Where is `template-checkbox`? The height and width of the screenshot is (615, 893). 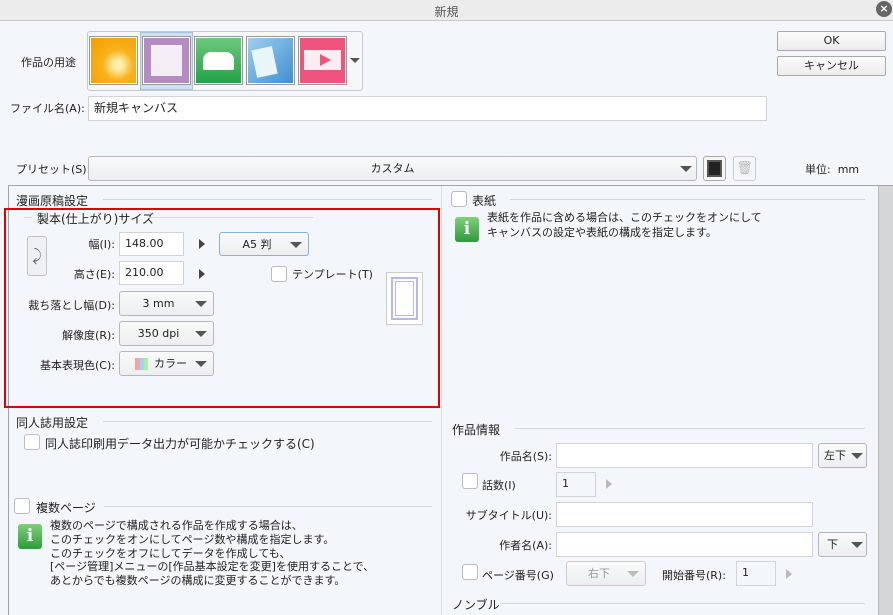 template-checkbox is located at coordinates (279, 274).